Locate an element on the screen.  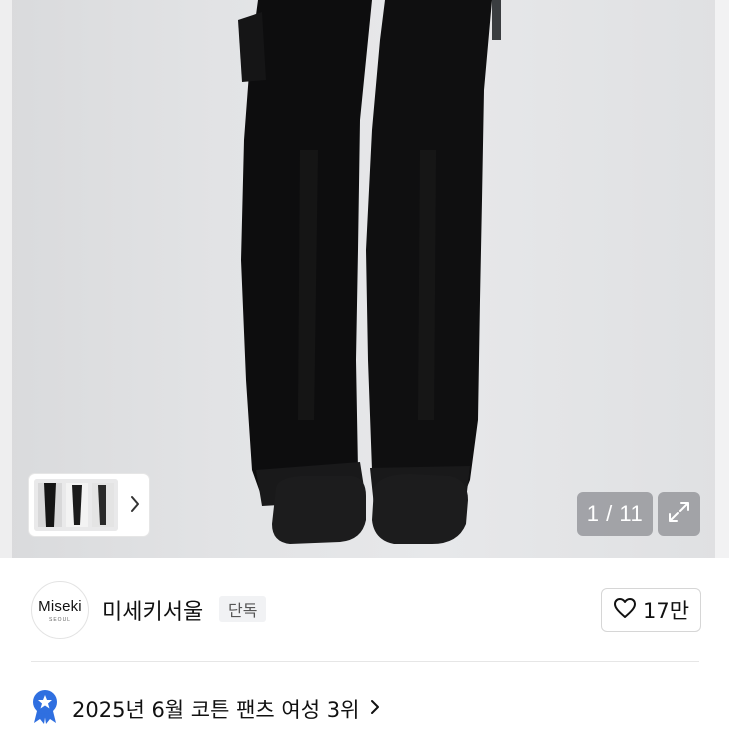
expand-icon is located at coordinates (679, 514).